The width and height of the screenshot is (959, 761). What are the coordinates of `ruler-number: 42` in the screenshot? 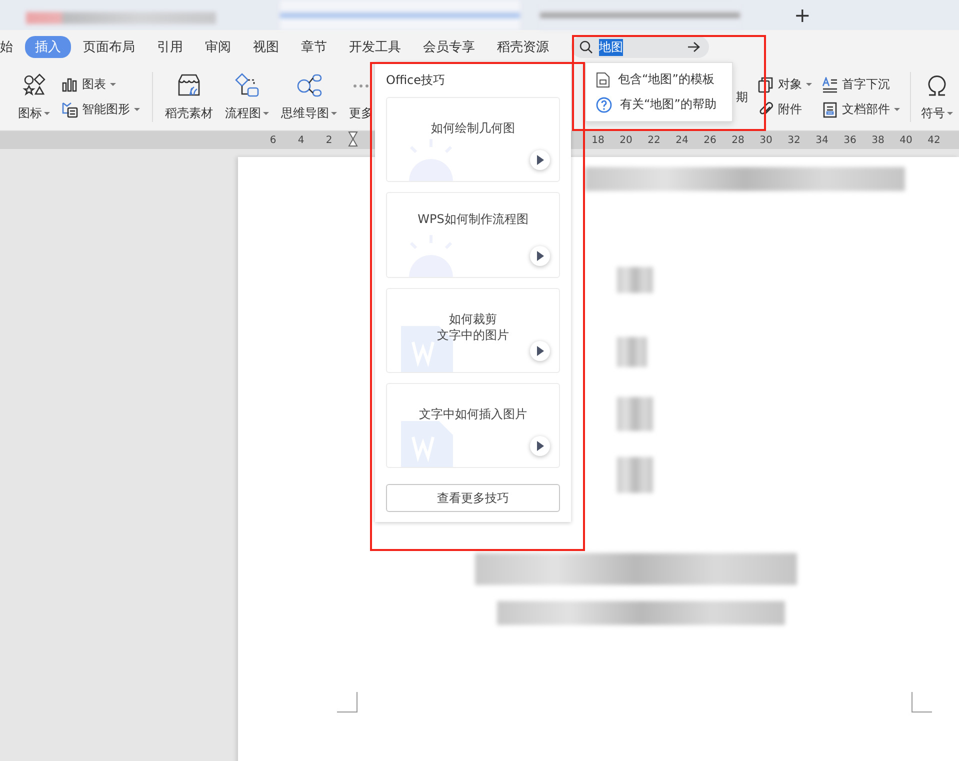 It's located at (934, 140).